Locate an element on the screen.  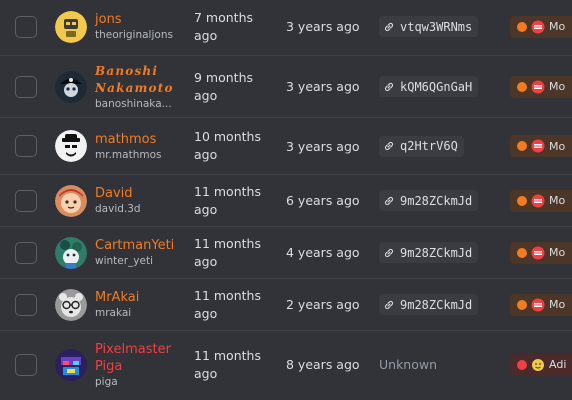
invite-code: kQM6QGnGaH is located at coordinates (429, 86).